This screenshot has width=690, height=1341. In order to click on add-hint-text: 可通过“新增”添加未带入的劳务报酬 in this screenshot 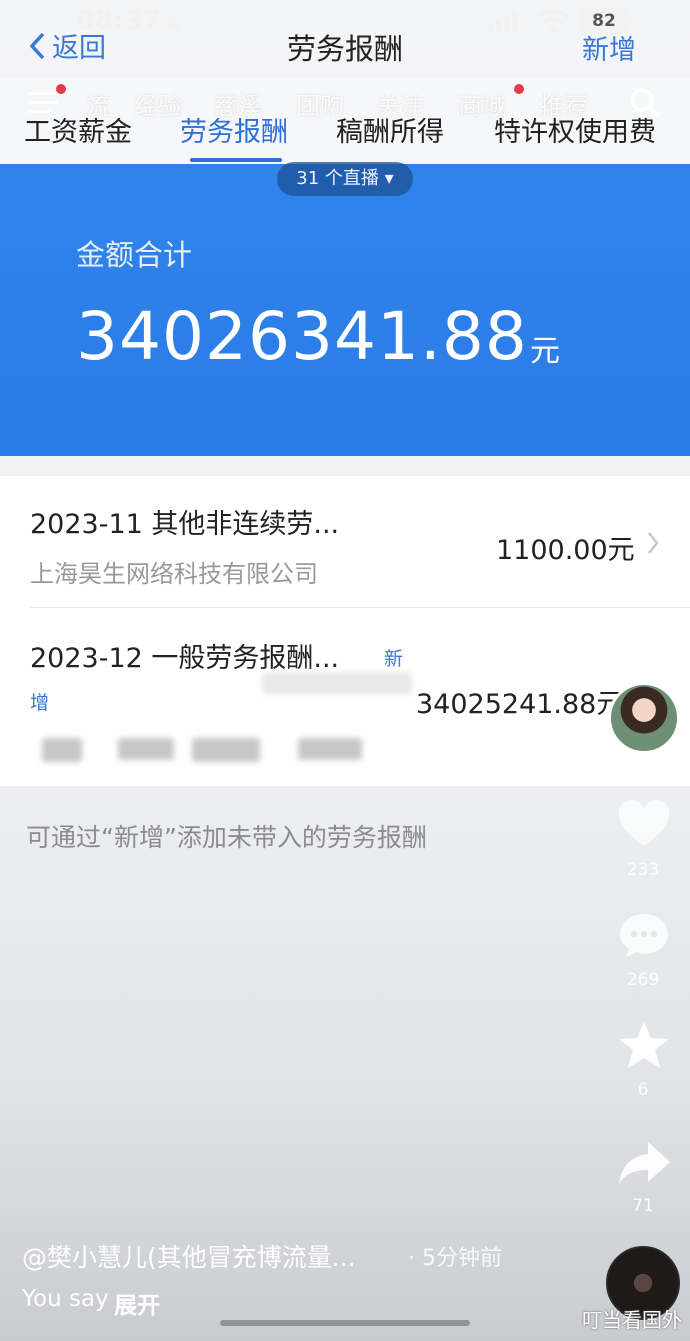, I will do `click(226, 837)`.